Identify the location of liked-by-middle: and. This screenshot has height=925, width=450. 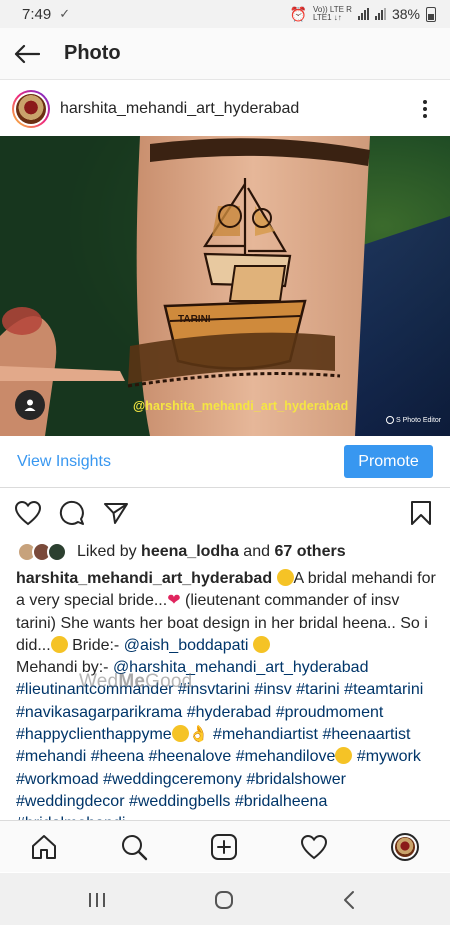
(256, 551).